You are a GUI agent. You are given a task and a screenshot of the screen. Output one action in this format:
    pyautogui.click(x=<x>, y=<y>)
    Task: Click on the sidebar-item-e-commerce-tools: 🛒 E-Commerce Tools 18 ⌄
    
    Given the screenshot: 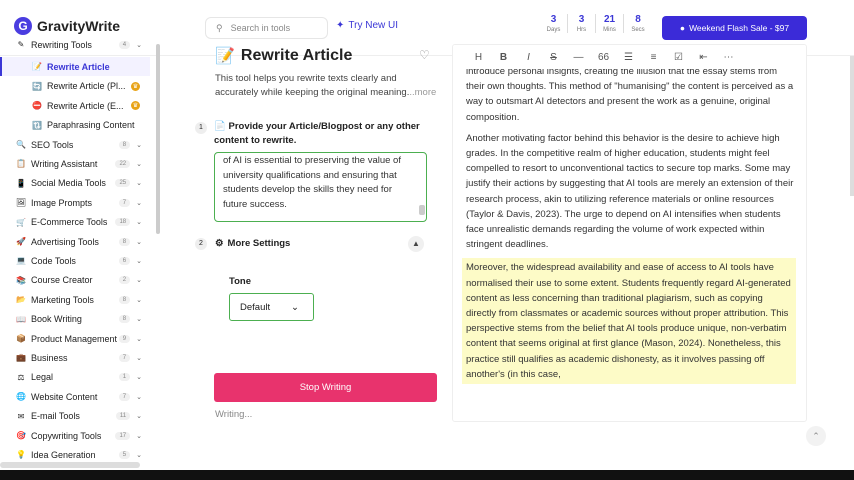 What is the action you would take?
    pyautogui.click(x=75, y=222)
    